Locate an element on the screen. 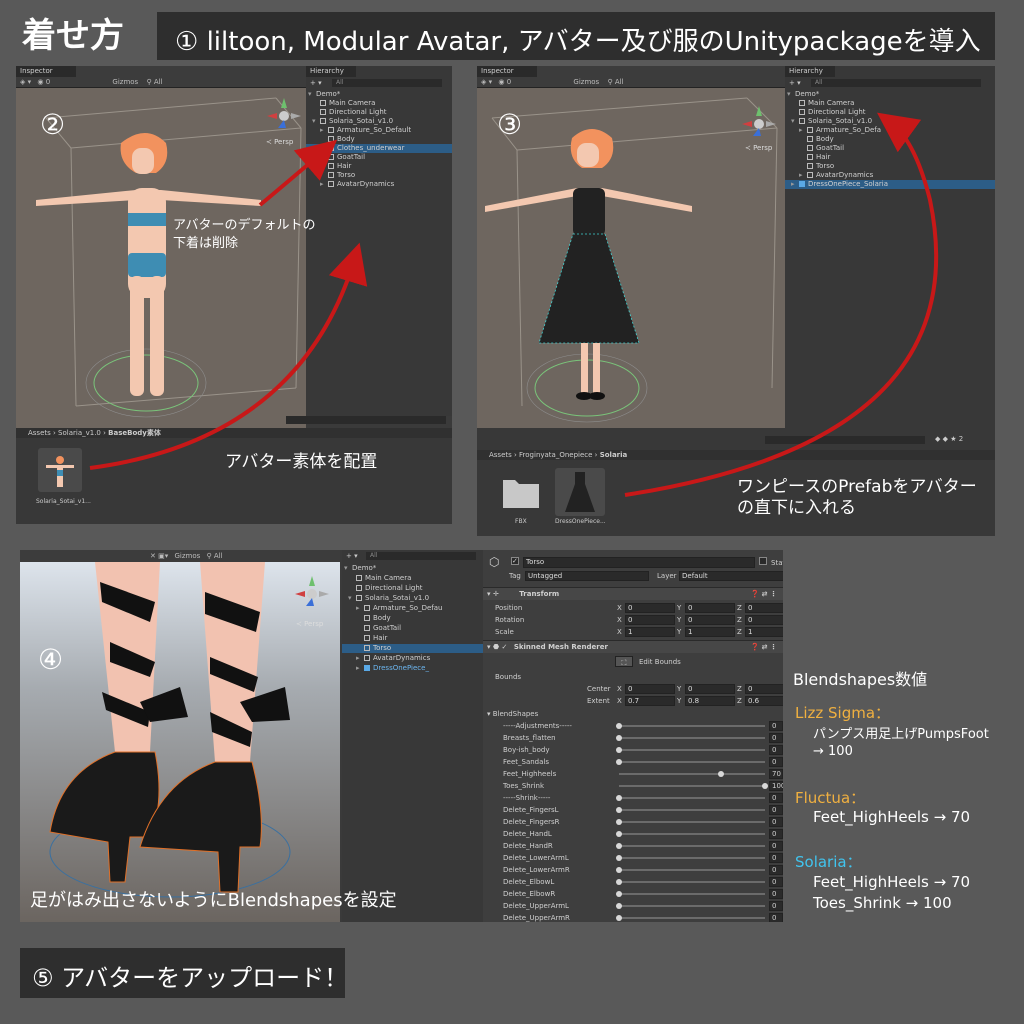 The height and width of the screenshot is (1024, 1024). edit-bounds-button: ⛶ is located at coordinates (624, 661).